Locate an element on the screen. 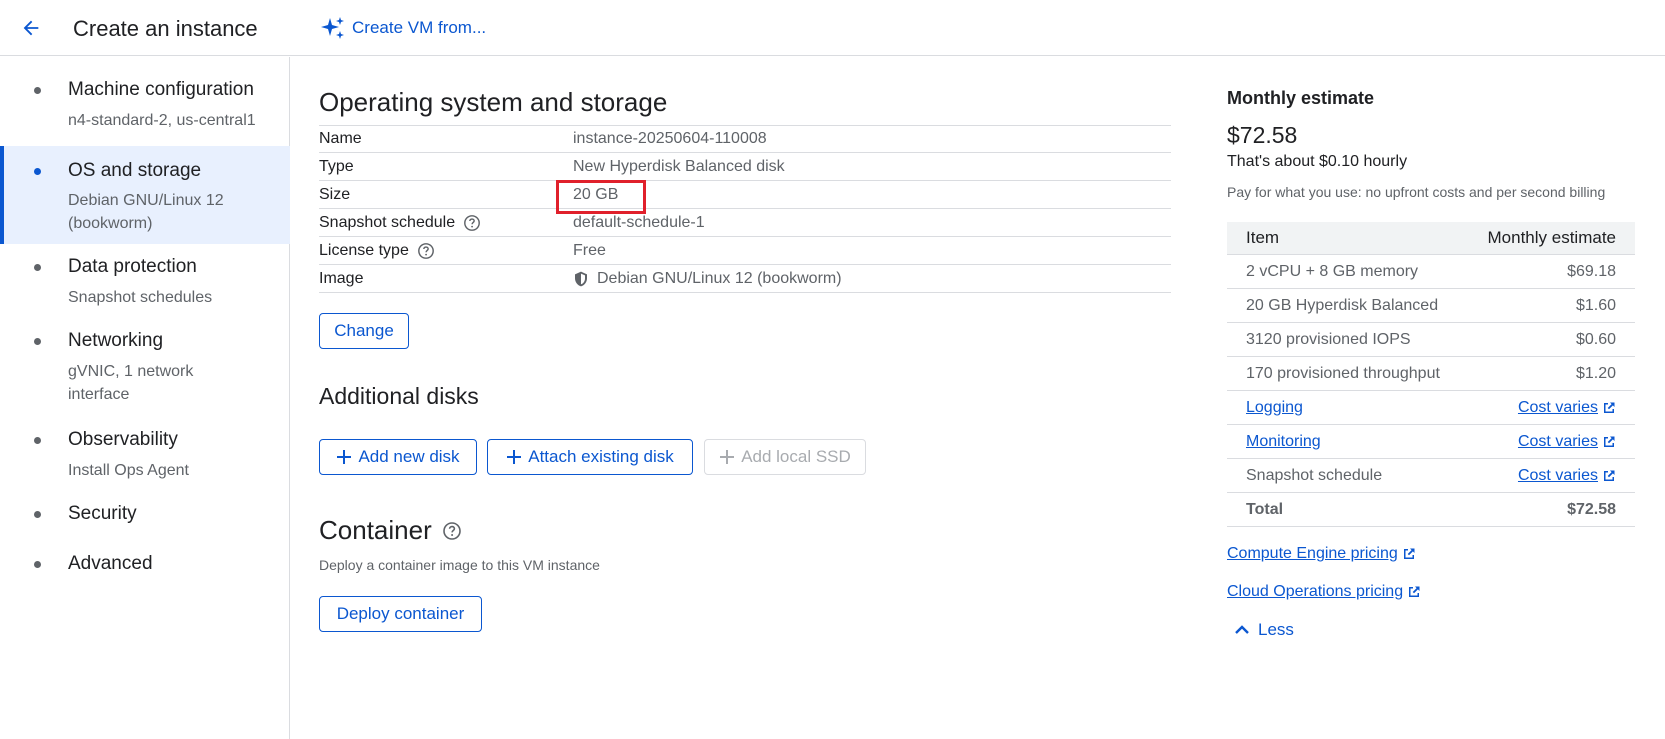  compute-engine-pricing-link: Compute Engine pricing is located at coordinates (1321, 554).